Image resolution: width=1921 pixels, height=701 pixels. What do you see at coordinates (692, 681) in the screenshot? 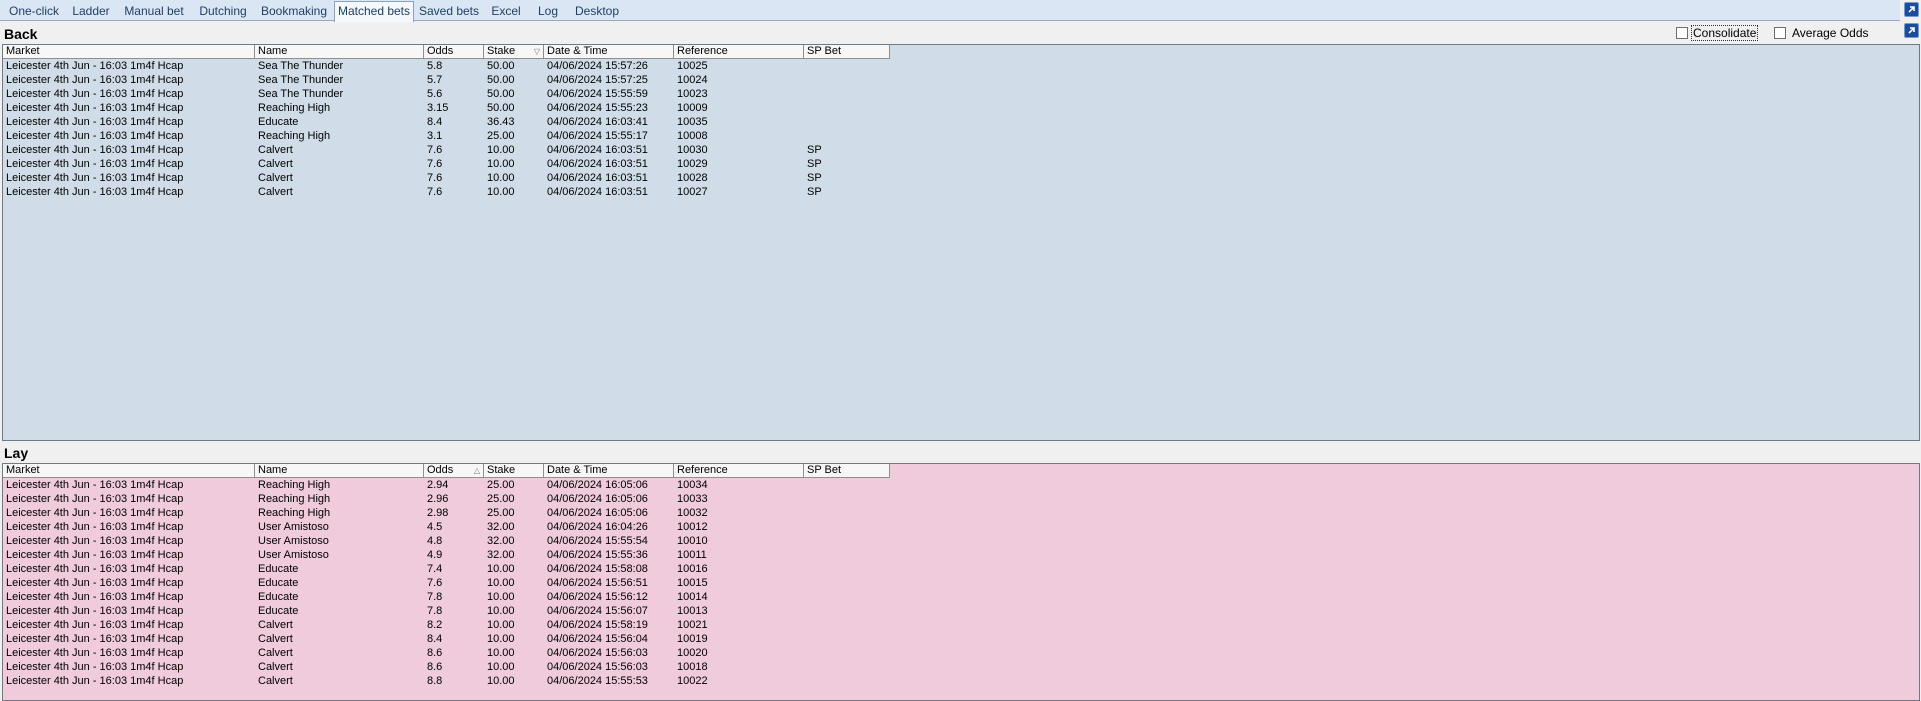
I see `cell-reference: 10022` at bounding box center [692, 681].